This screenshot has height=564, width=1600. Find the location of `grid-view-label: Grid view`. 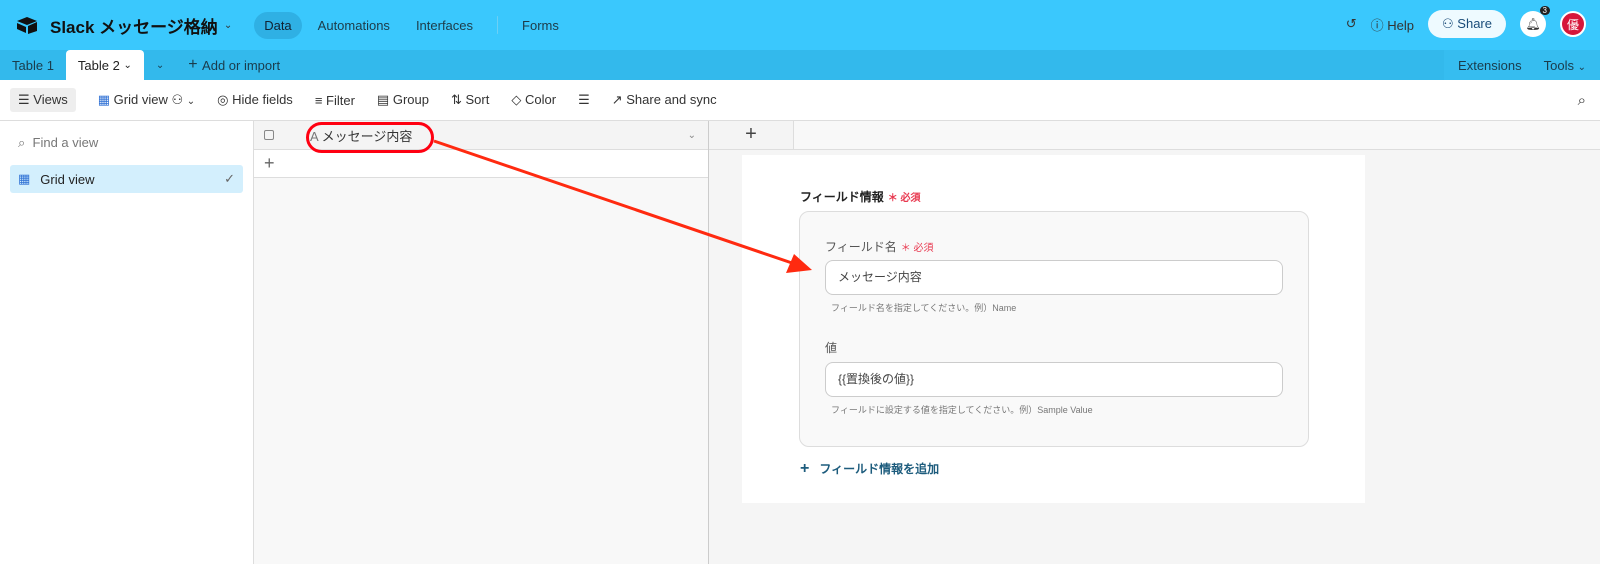

grid-view-label: Grid view is located at coordinates (140, 99).